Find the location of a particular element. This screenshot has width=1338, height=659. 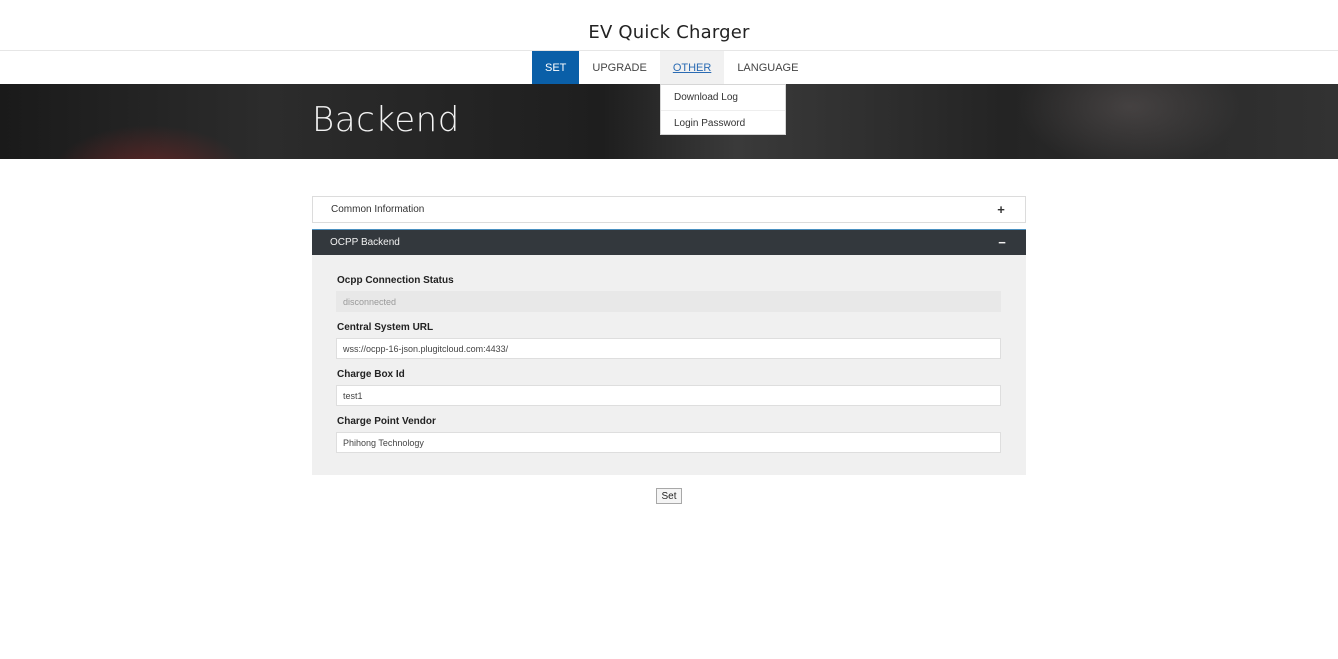

connection-status-field is located at coordinates (668, 301).